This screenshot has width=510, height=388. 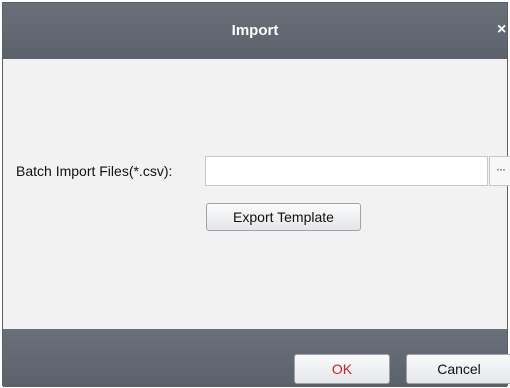 I want to click on ok-button: OK, so click(x=342, y=369).